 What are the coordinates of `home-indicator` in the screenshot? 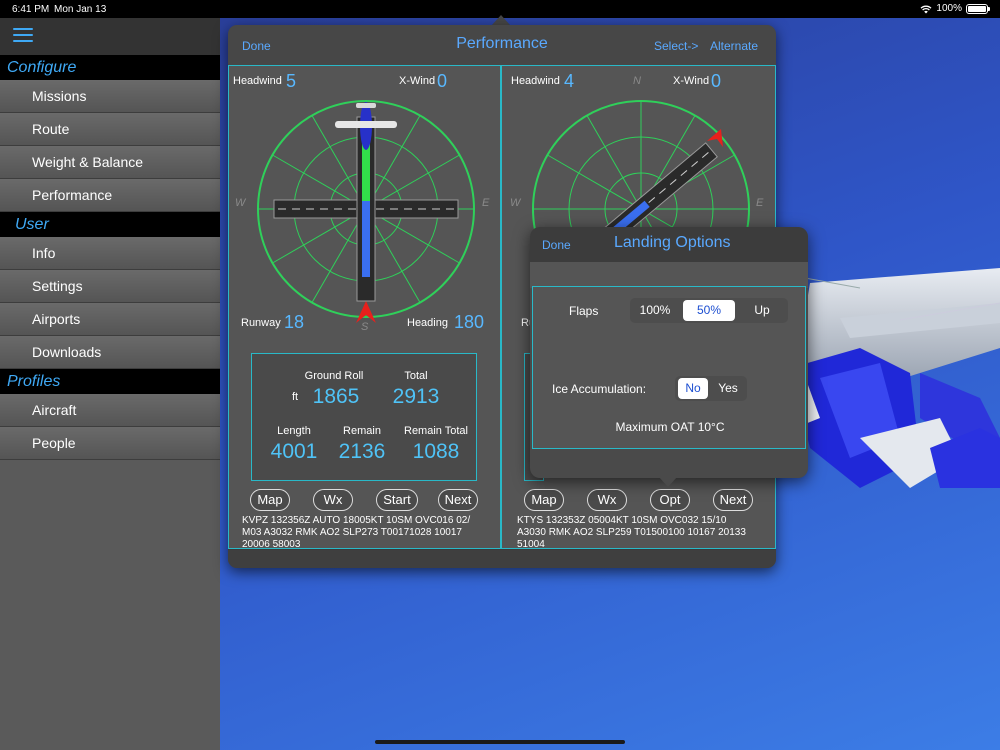 It's located at (500, 742).